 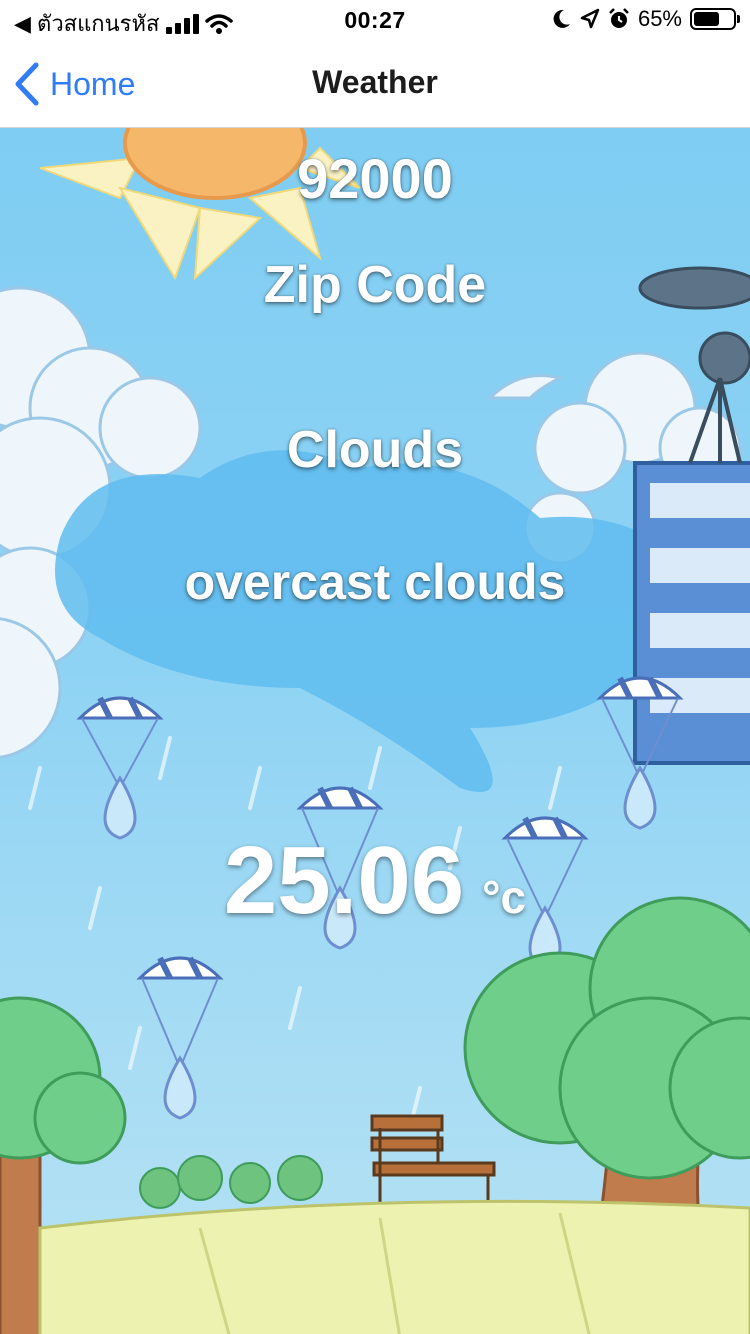 I want to click on temperature-unit: °c, so click(x=504, y=897).